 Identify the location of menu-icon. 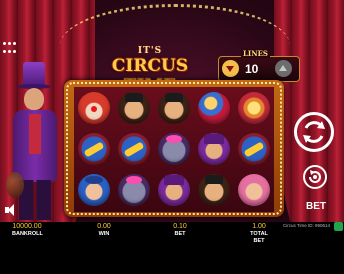
(10, 49).